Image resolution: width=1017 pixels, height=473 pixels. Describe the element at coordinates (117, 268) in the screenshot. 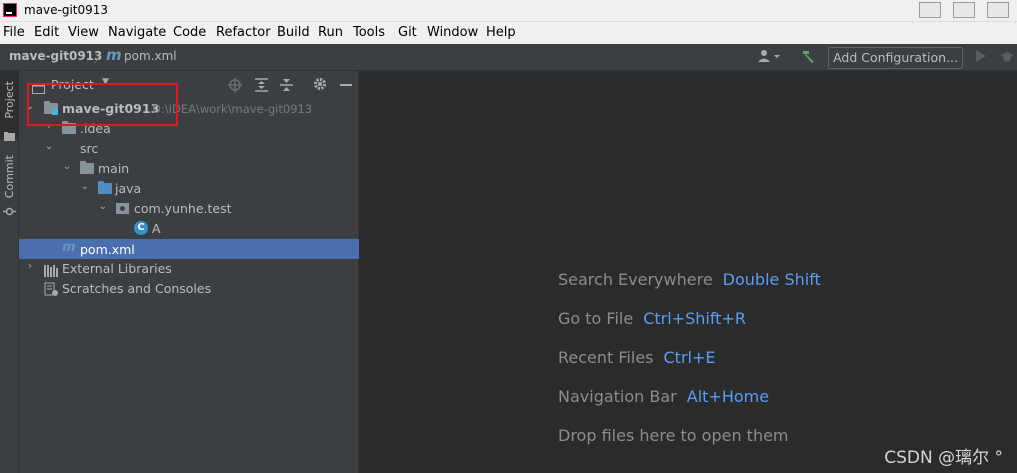

I see `tree-label: External Libraries` at that location.